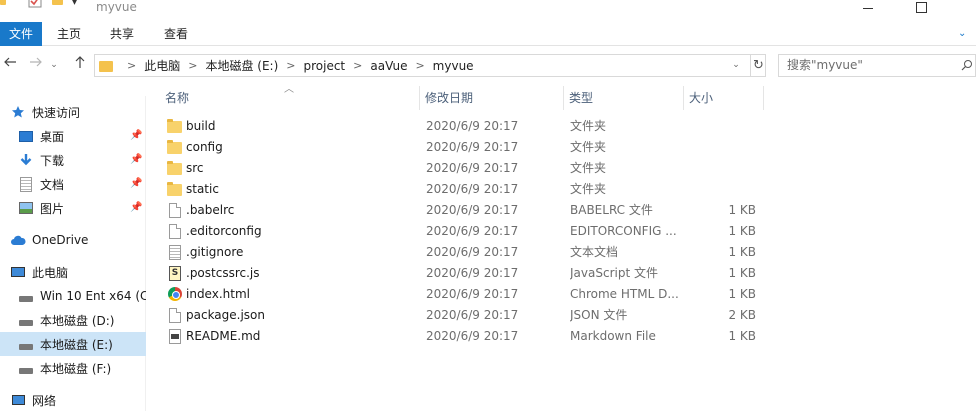 The image size is (976, 411). Describe the element at coordinates (968, 66) in the screenshot. I see `search-icon` at that location.